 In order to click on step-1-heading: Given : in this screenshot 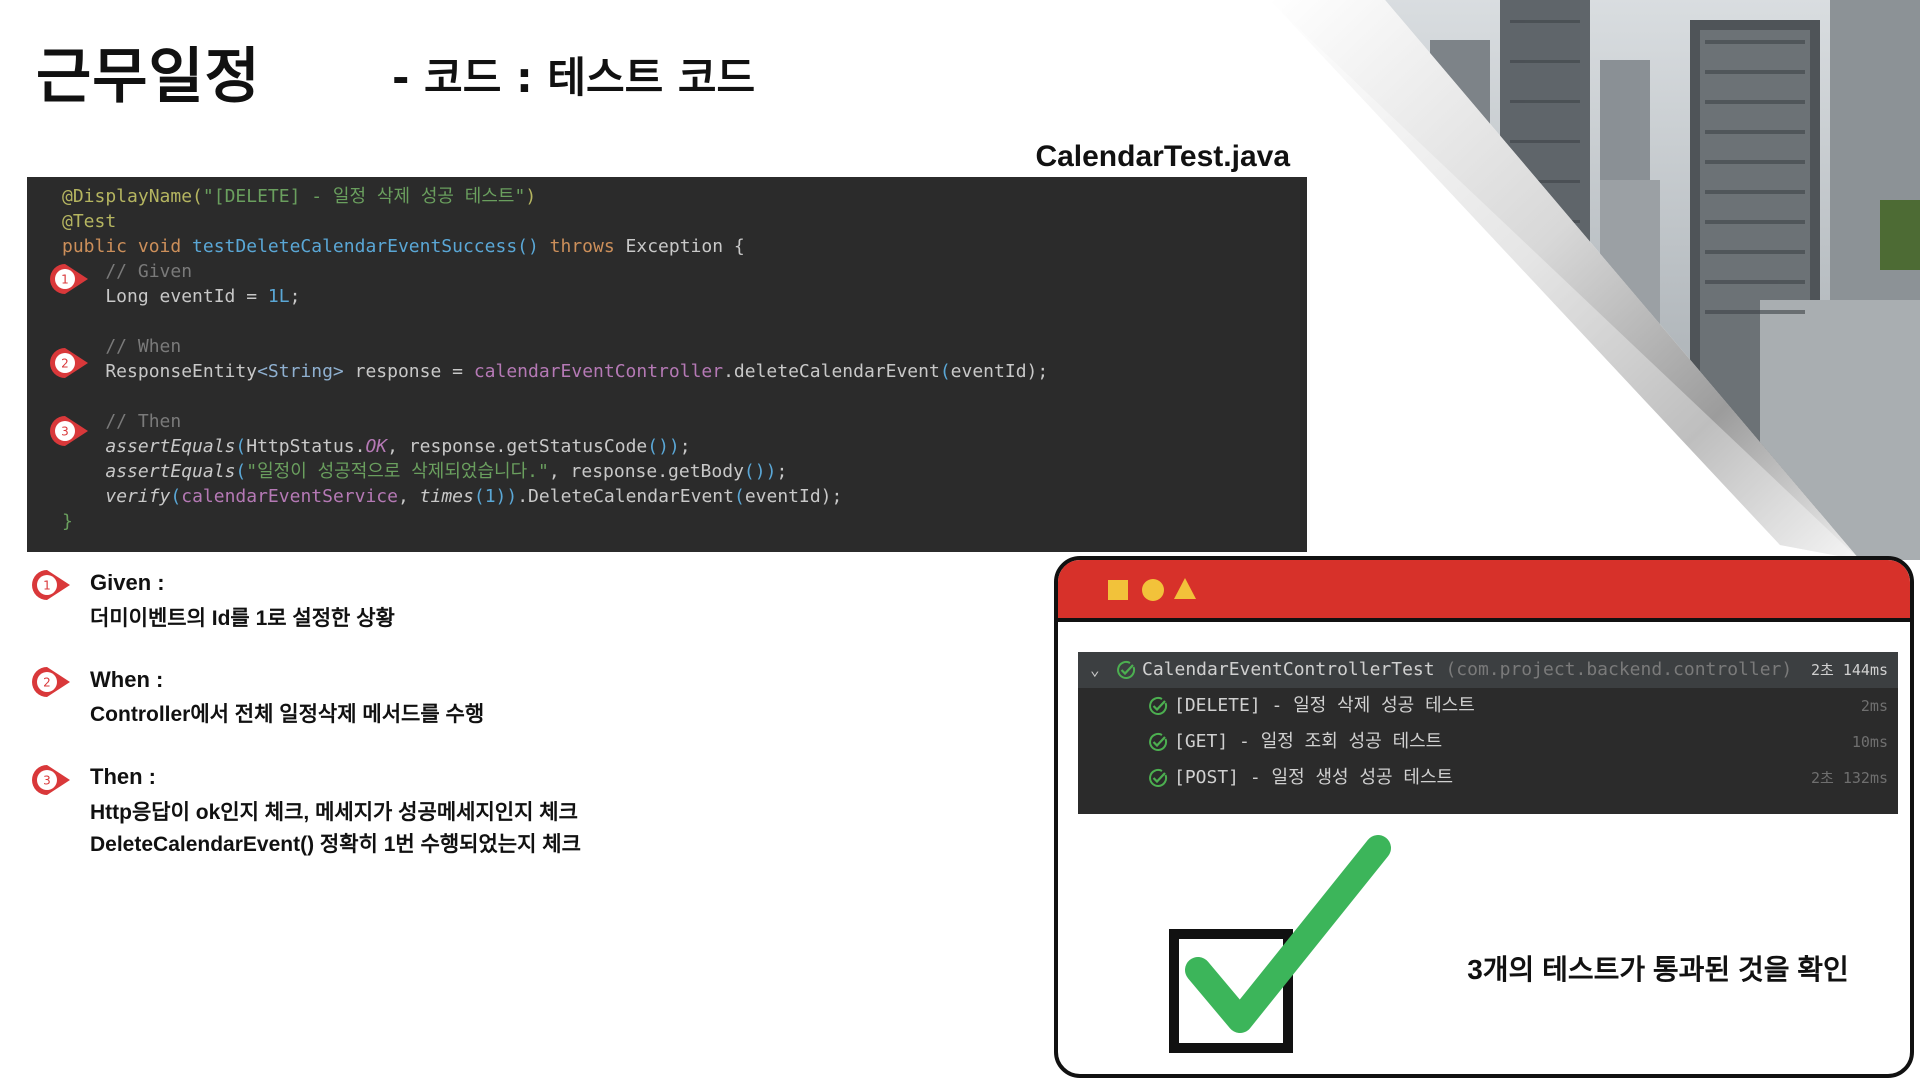, I will do `click(127, 582)`.